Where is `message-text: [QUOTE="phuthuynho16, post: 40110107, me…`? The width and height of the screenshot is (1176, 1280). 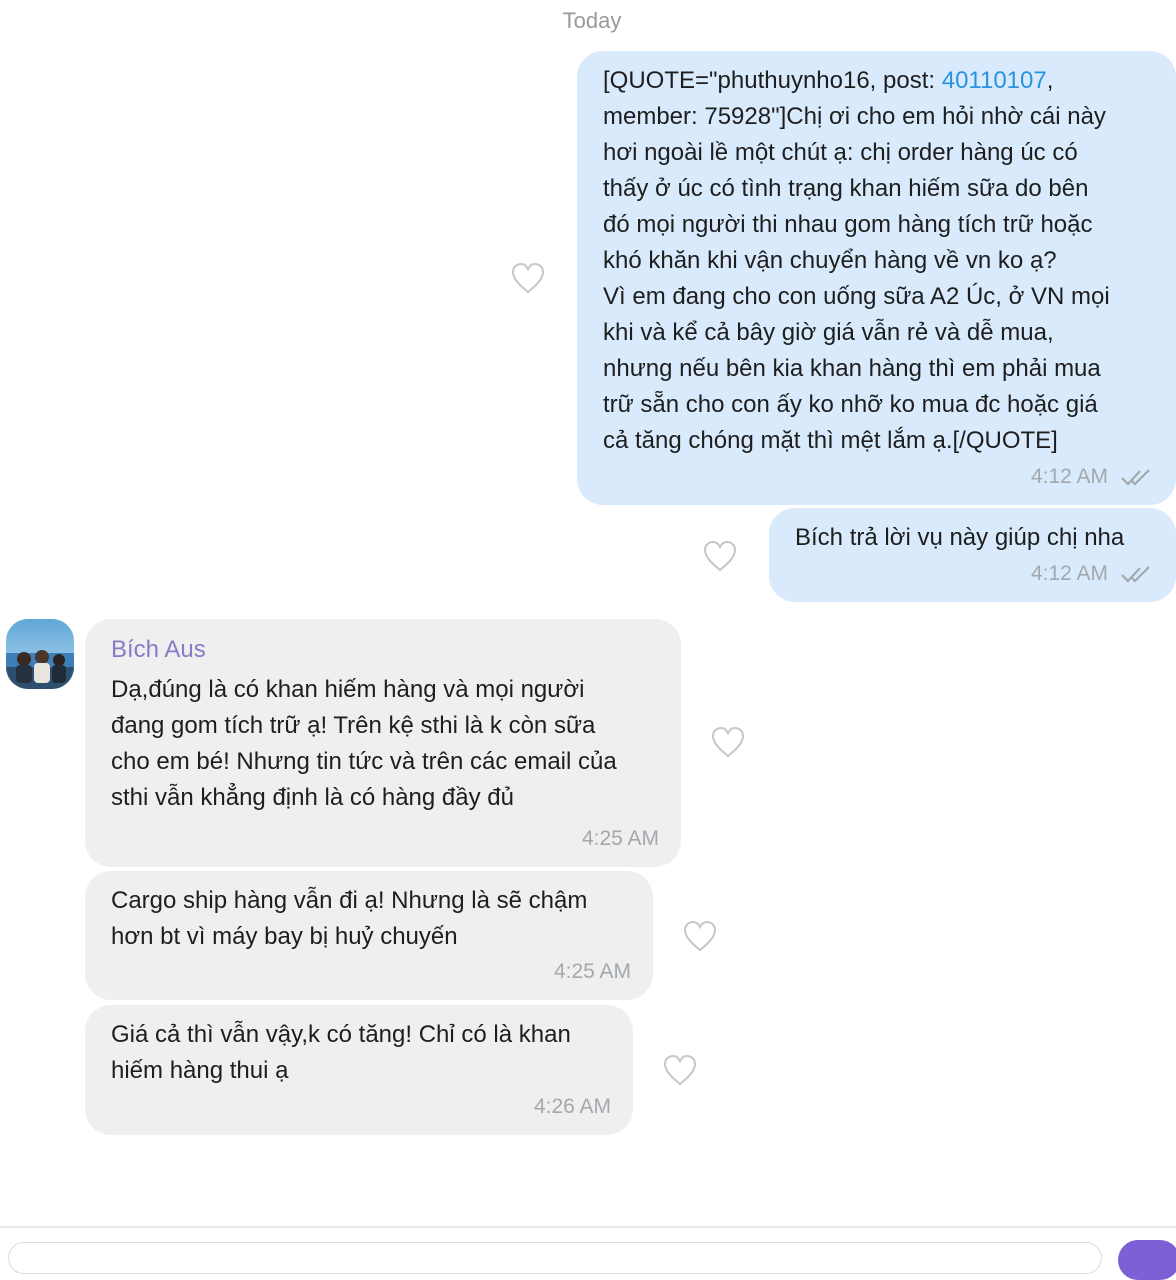 message-text: [QUOTE="phuthuynho16, post: 40110107, me… is located at coordinates (856, 260).